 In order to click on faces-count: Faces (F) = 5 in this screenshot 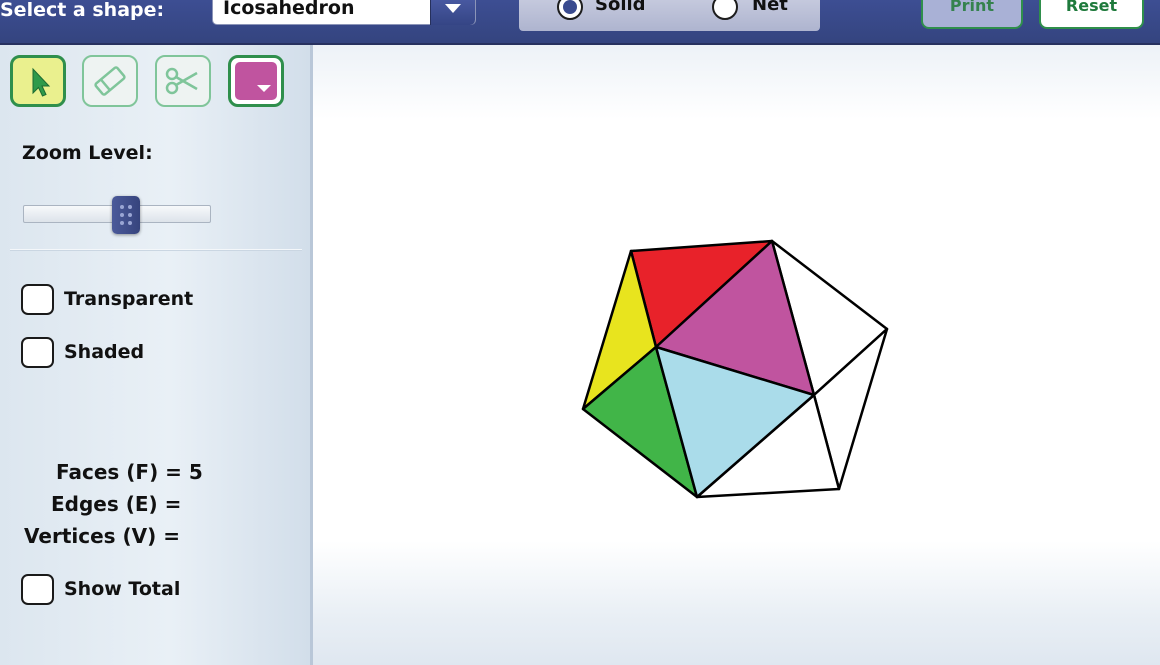, I will do `click(129, 472)`.